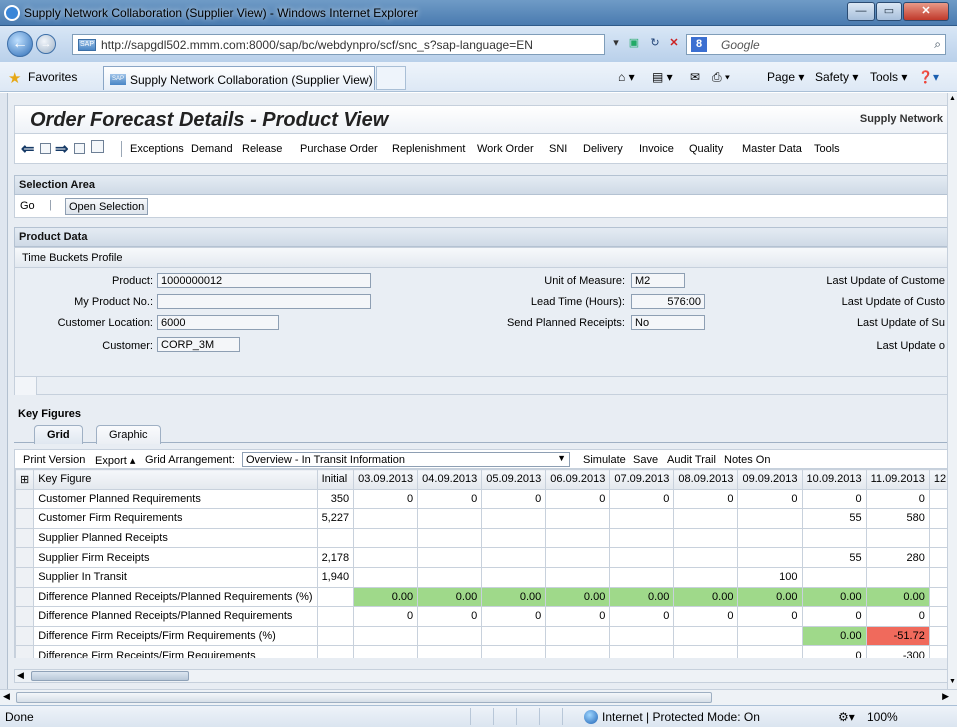 The image size is (957, 727). I want to click on print-icon: ⎙ ▾, so click(721, 77).